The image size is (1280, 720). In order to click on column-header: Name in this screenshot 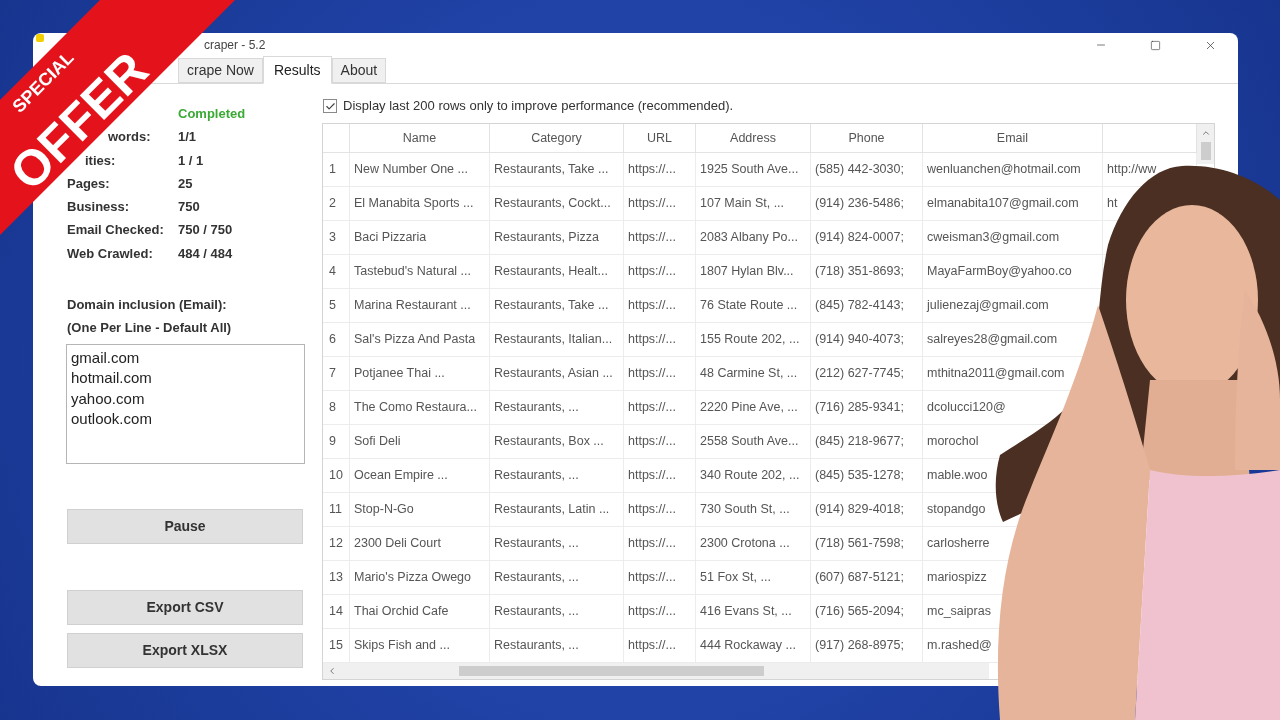, I will do `click(420, 138)`.